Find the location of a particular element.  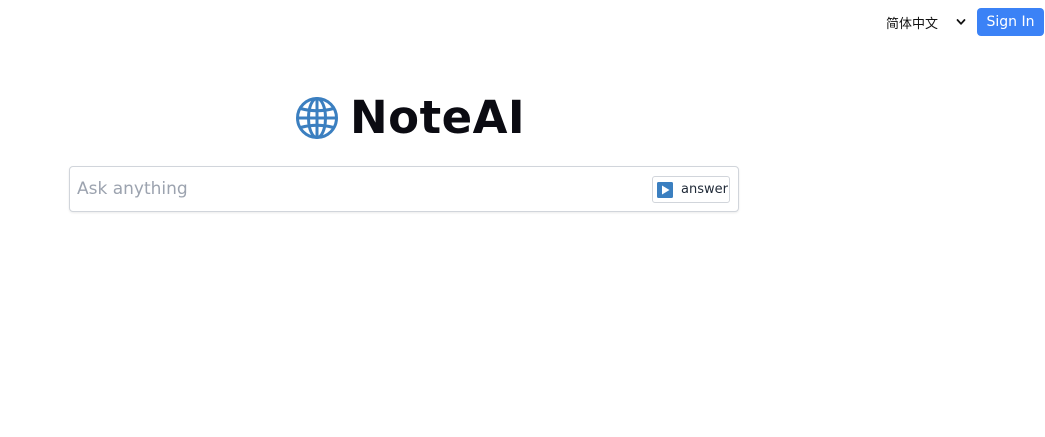

language-select-label: 简体中文 is located at coordinates (911, 24).